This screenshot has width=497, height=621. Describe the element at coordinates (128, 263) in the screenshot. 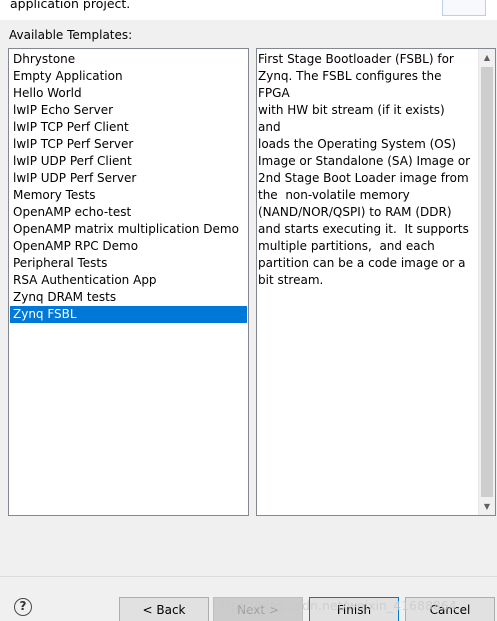

I see `template-list-item: Peripheral Tests` at that location.